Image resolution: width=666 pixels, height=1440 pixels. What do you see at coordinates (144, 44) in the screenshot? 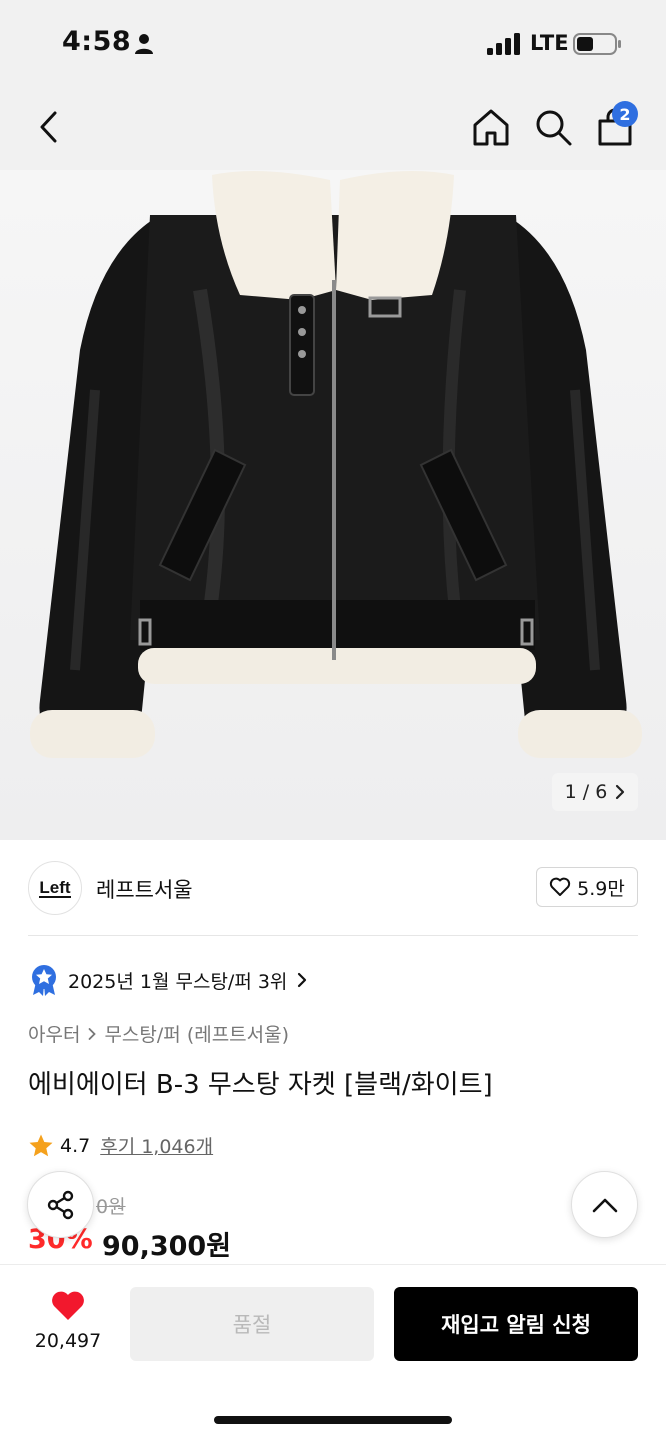
I see `person-icon` at bounding box center [144, 44].